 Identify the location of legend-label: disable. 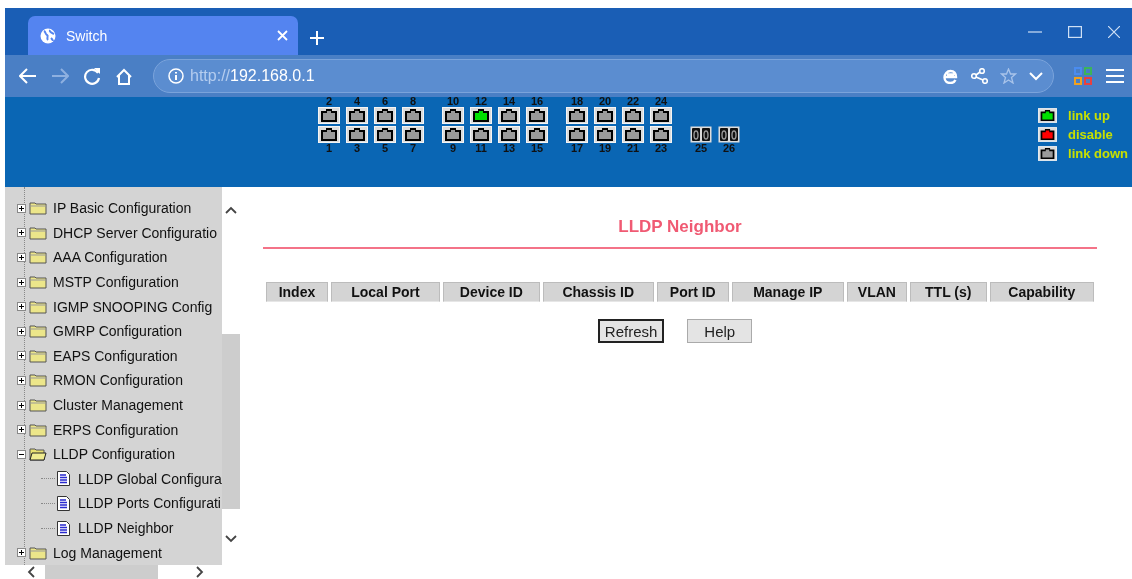
(1090, 134).